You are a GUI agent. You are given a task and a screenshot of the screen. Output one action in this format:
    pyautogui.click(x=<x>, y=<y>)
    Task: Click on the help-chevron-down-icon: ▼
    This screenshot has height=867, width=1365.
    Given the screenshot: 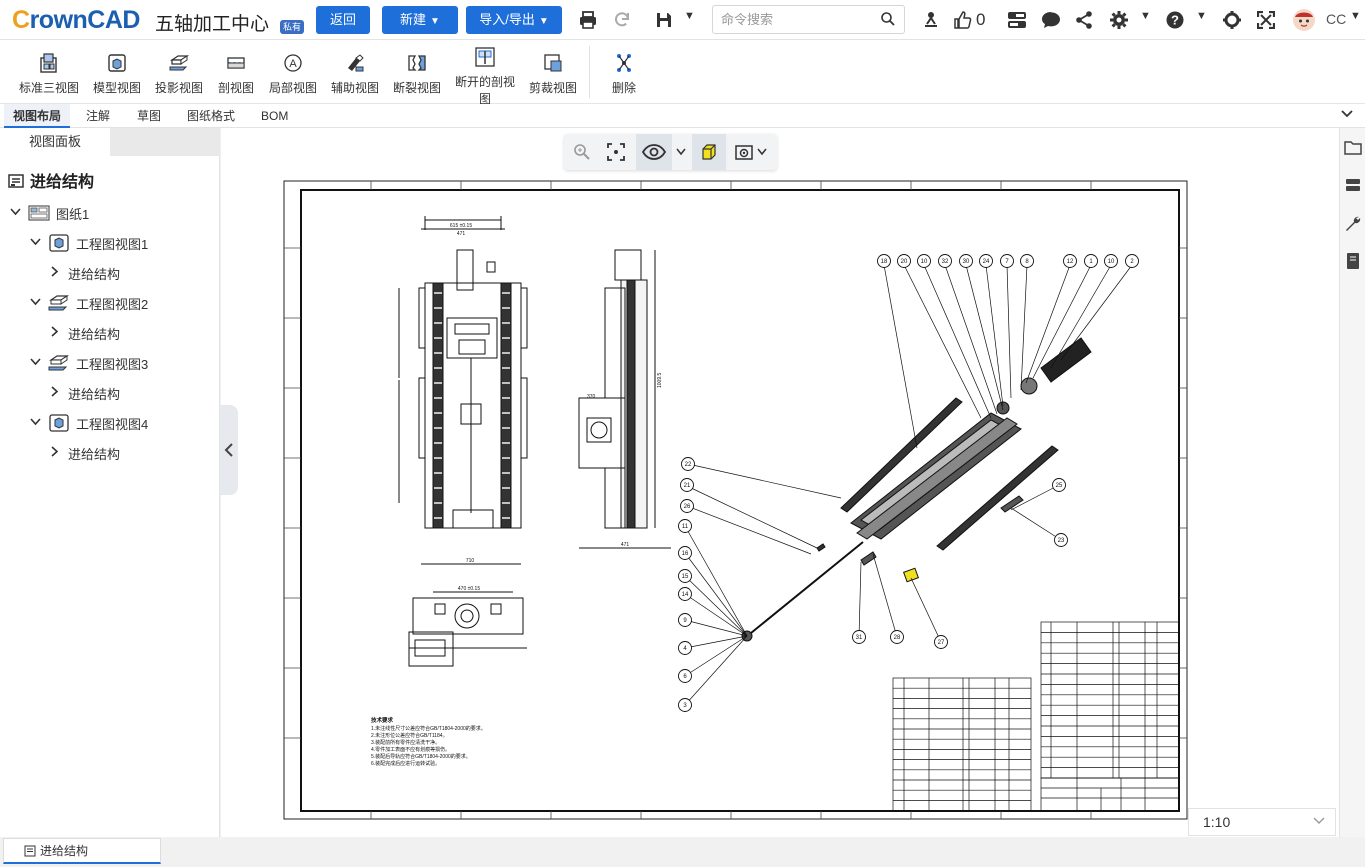 What is the action you would take?
    pyautogui.click(x=1201, y=16)
    